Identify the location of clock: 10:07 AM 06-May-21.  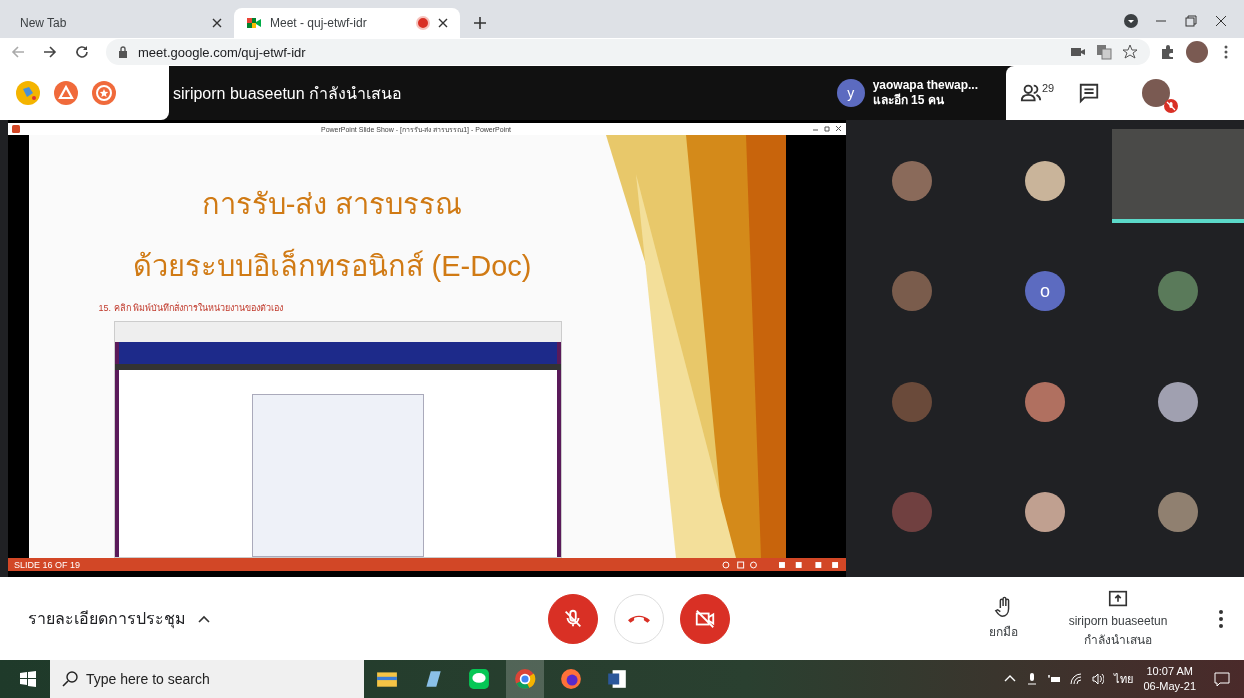
(1169, 679).